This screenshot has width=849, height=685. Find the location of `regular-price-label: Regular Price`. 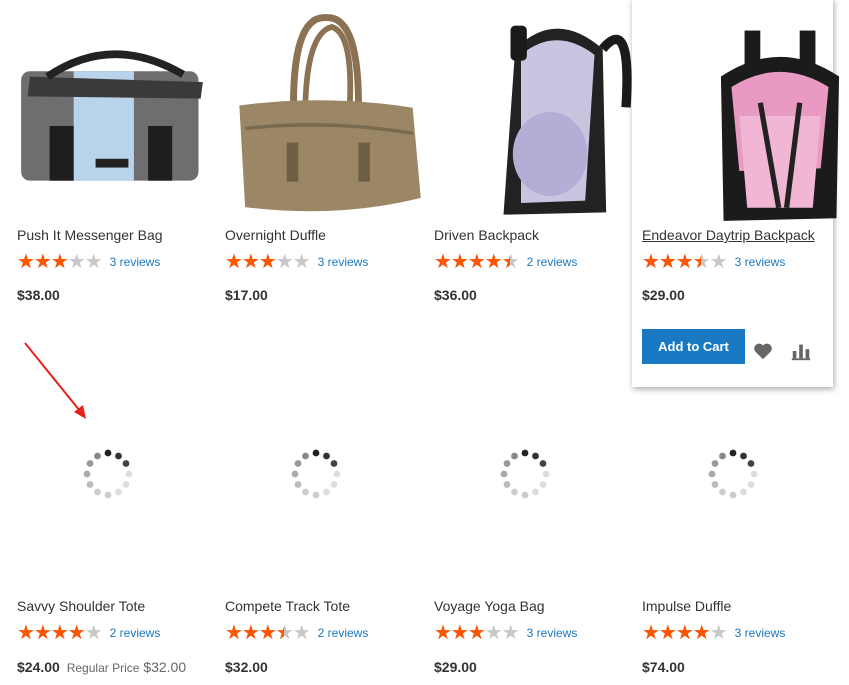

regular-price-label: Regular Price is located at coordinates (103, 668).